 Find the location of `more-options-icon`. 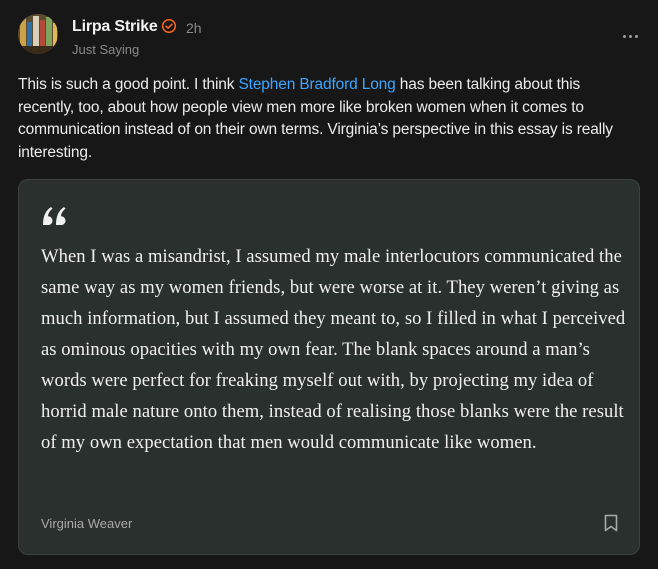

more-options-icon is located at coordinates (624, 36).